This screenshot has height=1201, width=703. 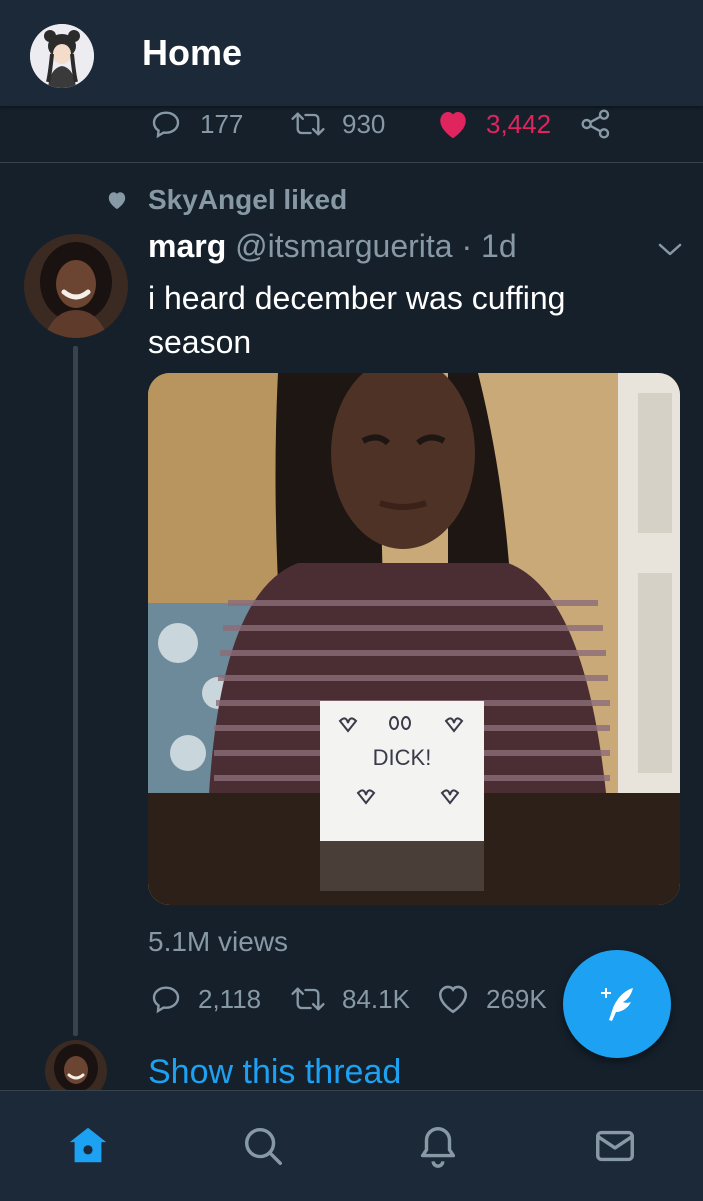 What do you see at coordinates (117, 201) in the screenshot?
I see `small-heart-icon` at bounding box center [117, 201].